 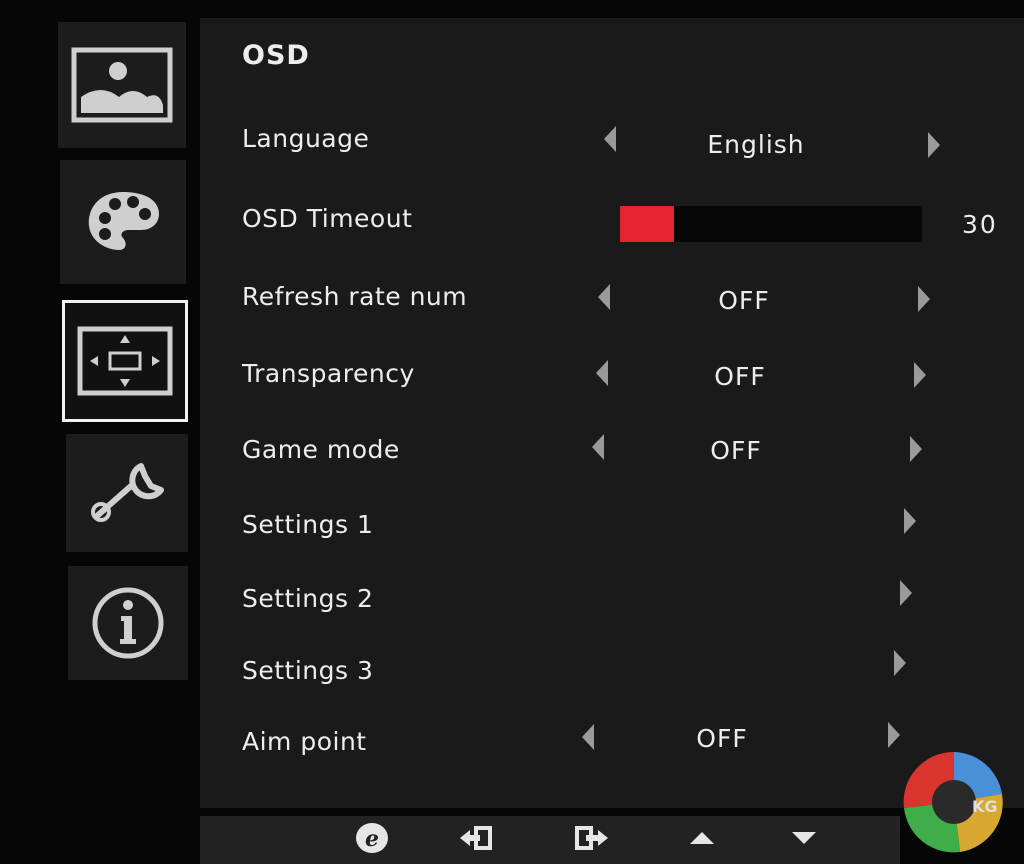 What do you see at coordinates (321, 449) in the screenshot?
I see `row-label-game-mode: Game mode` at bounding box center [321, 449].